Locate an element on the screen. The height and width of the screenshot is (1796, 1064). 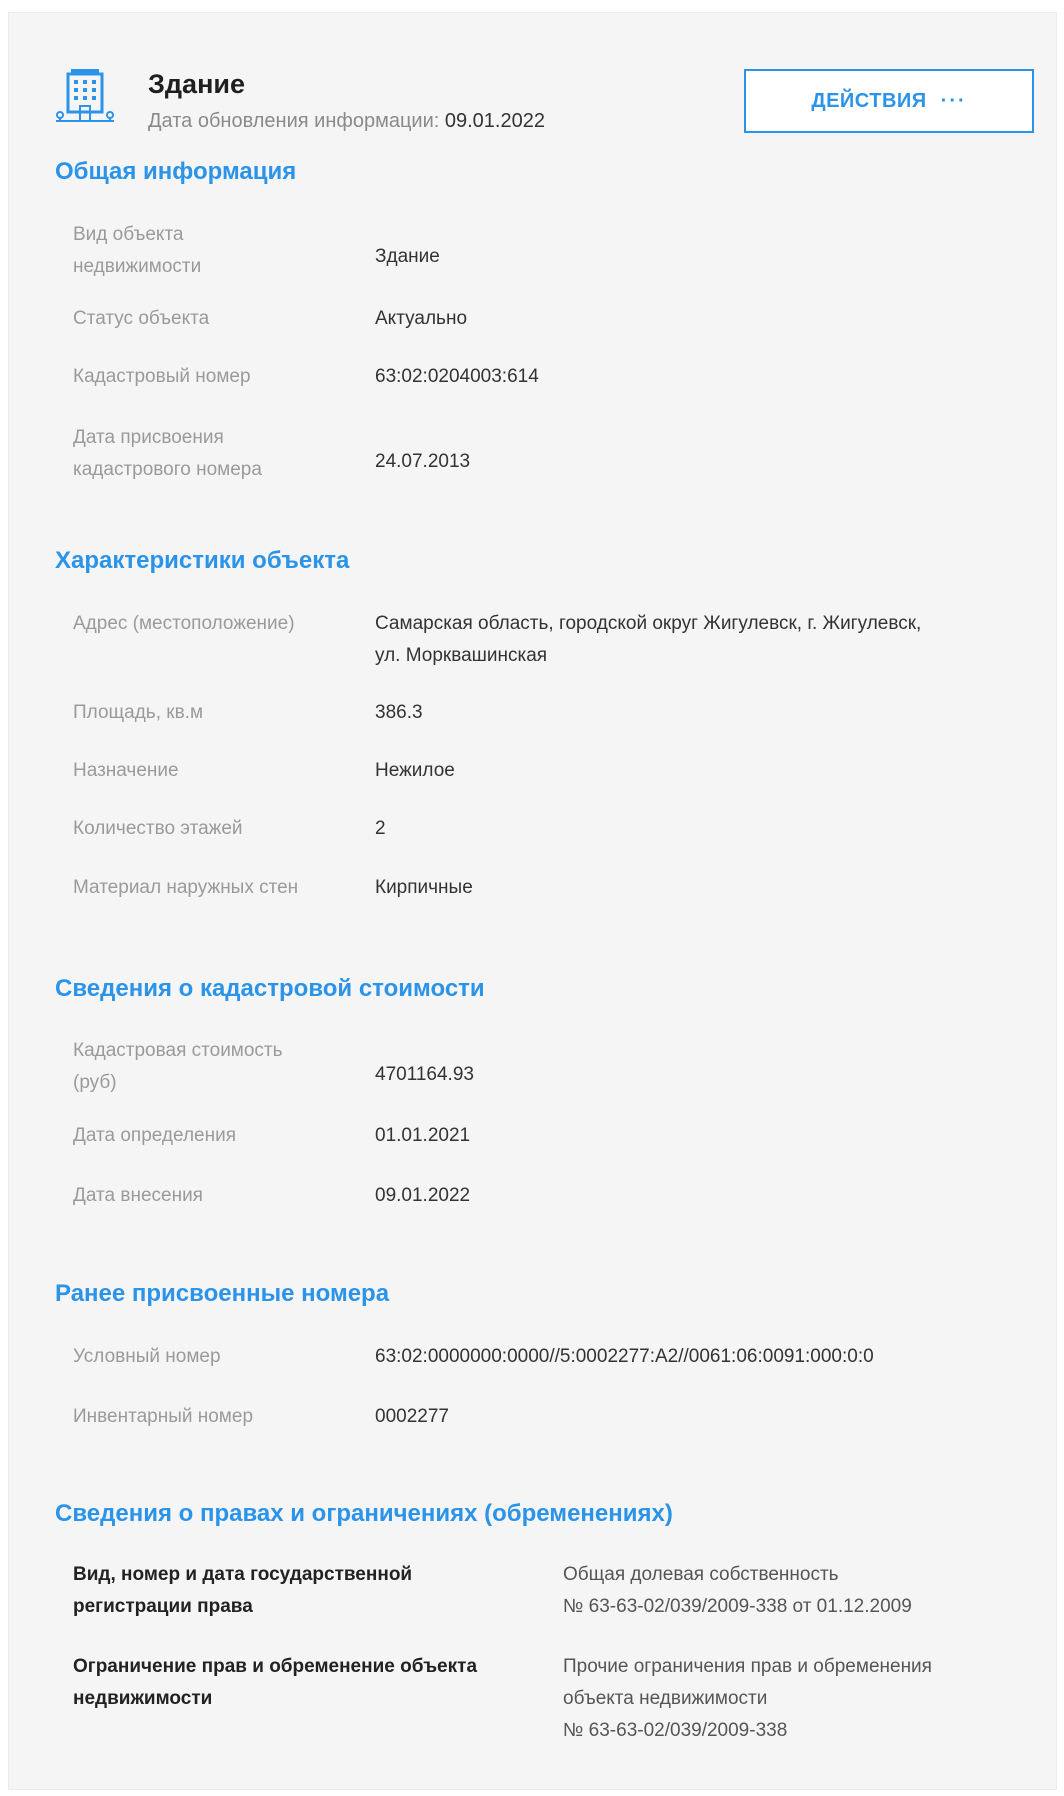
value-line: Прочие ограничения прав и обременения is located at coordinates (747, 1666).